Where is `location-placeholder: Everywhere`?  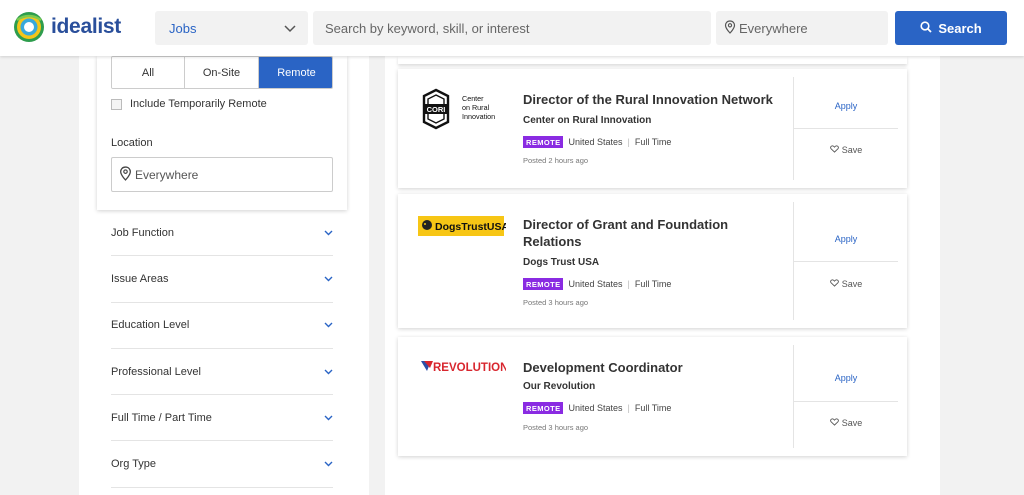 location-placeholder: Everywhere is located at coordinates (773, 28).